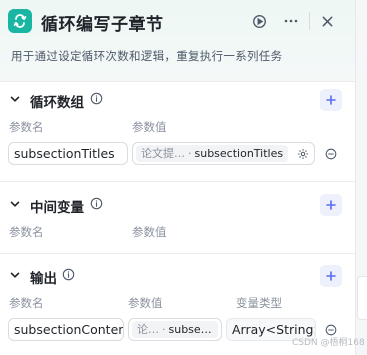 This screenshot has height=355, width=367. I want to click on param-name-input: subsectionTitles, so click(68, 153).